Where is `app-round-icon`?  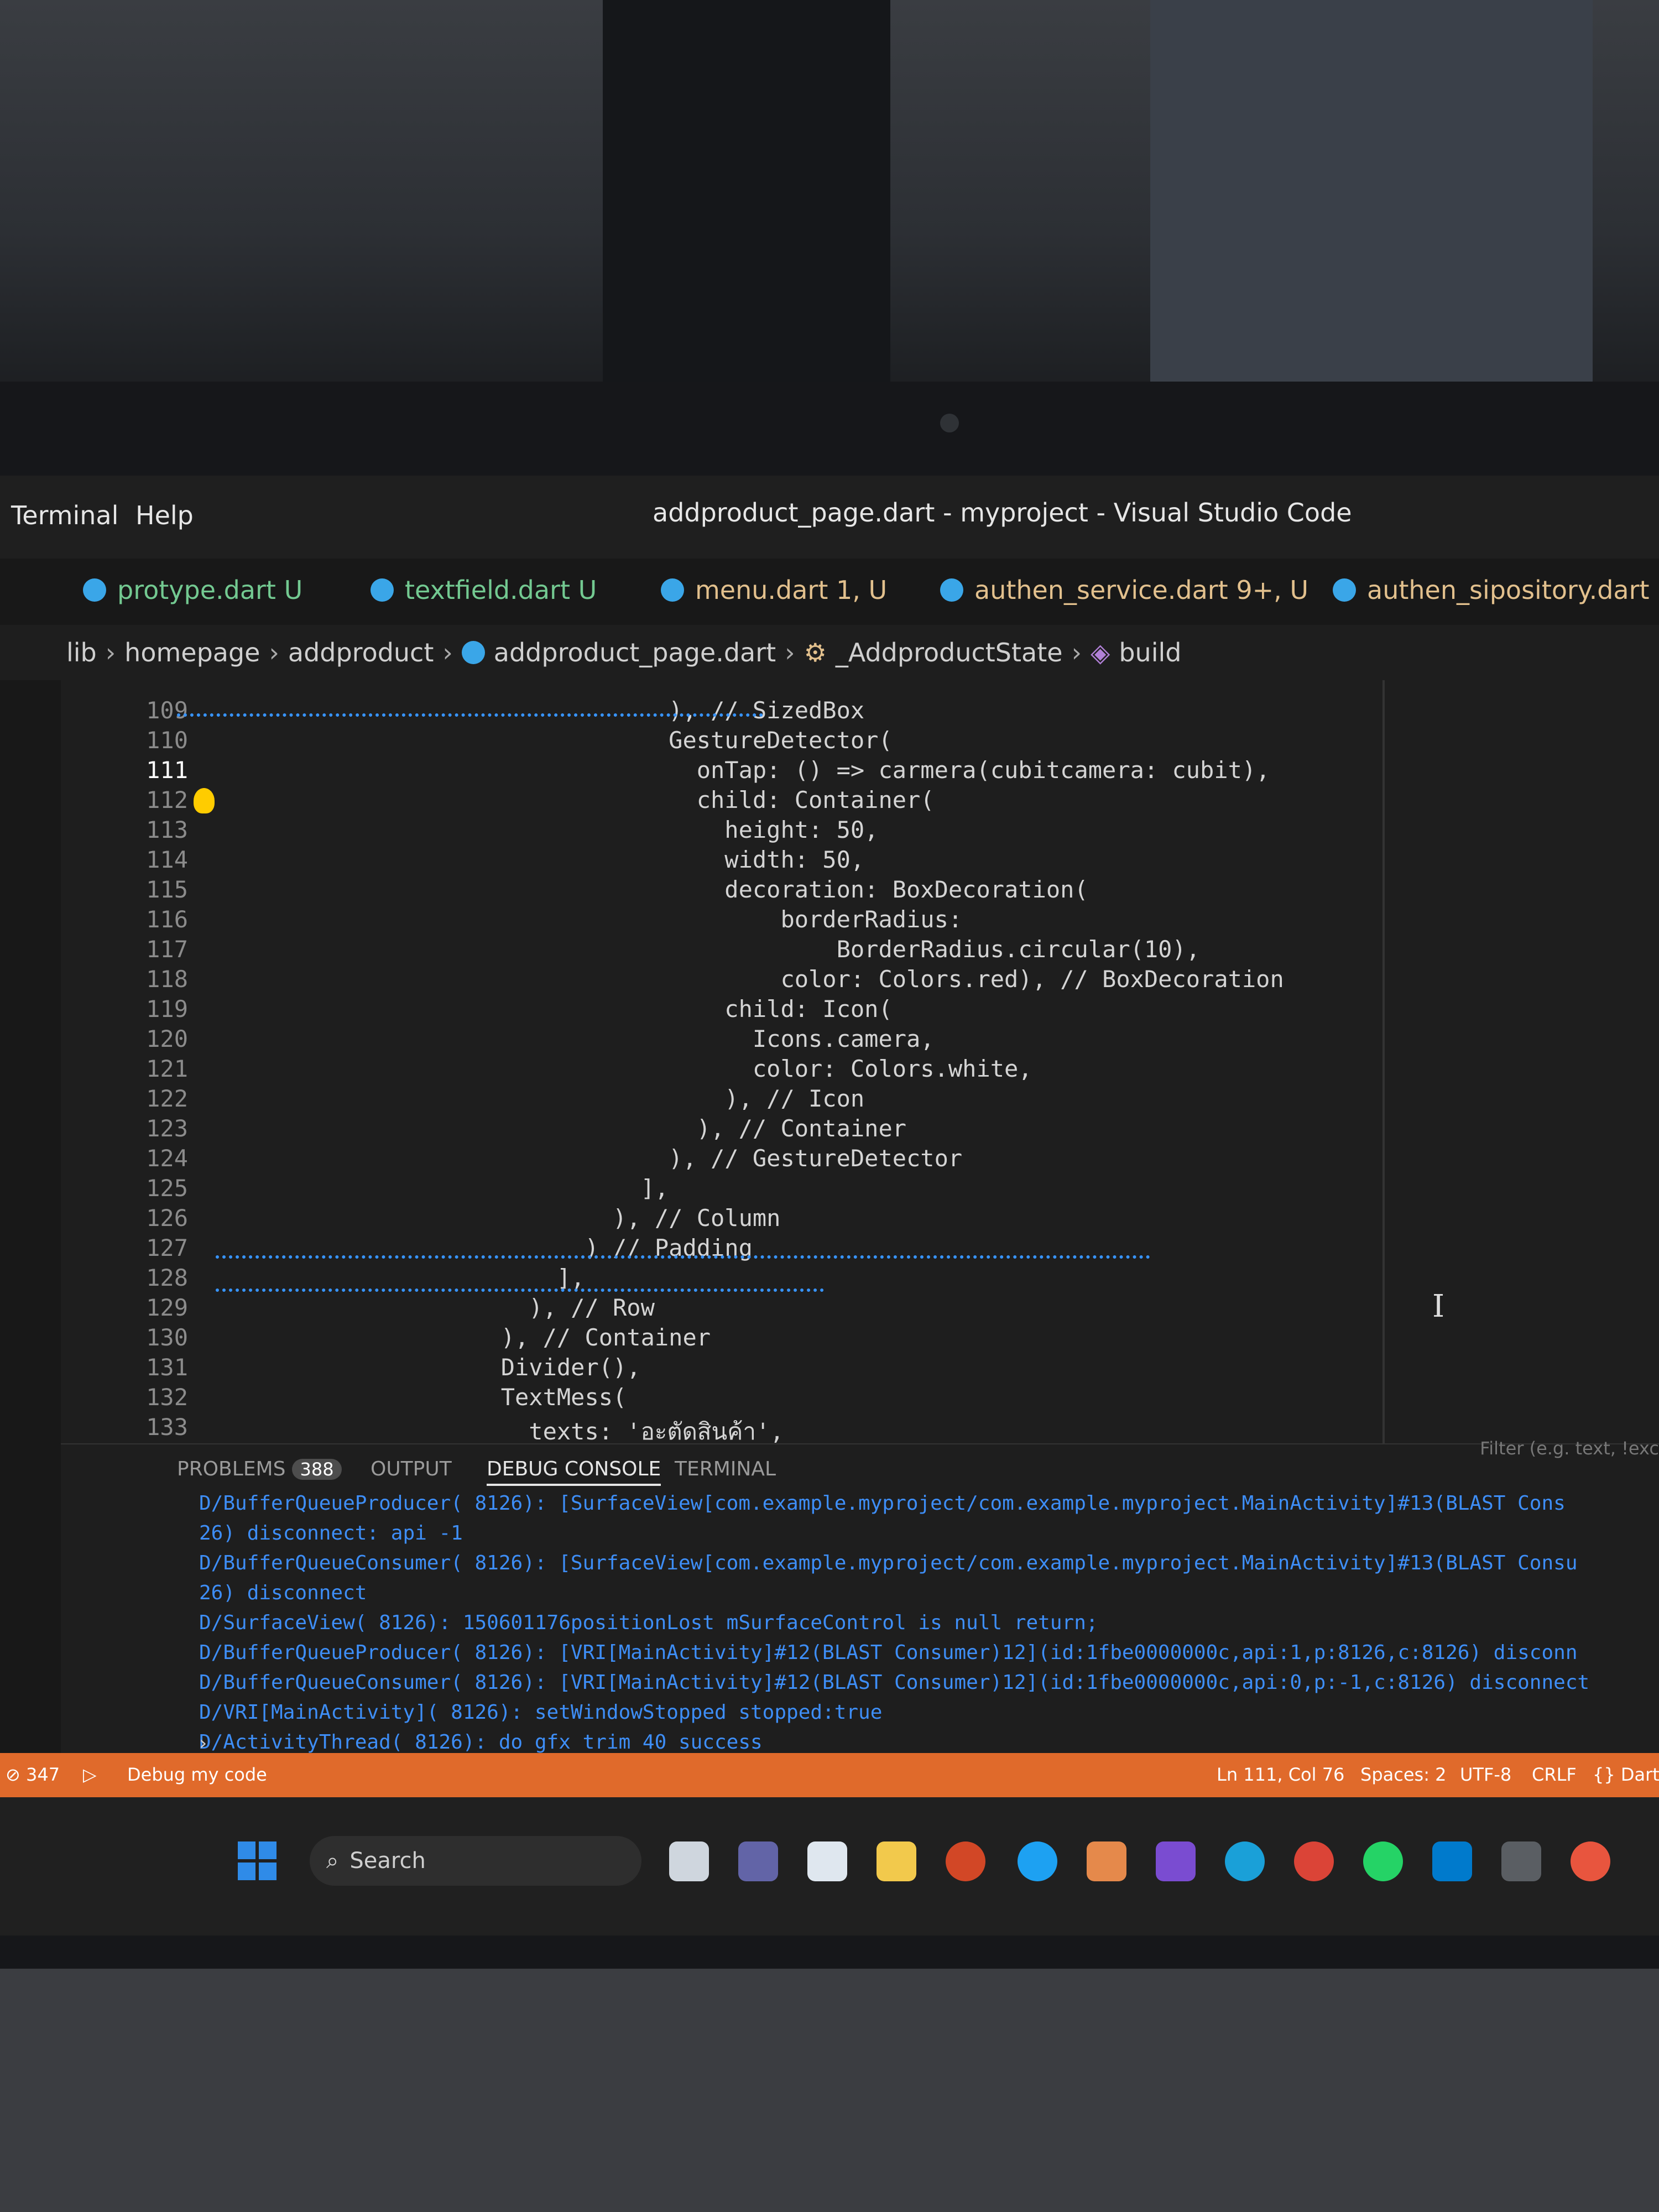
app-round-icon is located at coordinates (1591, 1861).